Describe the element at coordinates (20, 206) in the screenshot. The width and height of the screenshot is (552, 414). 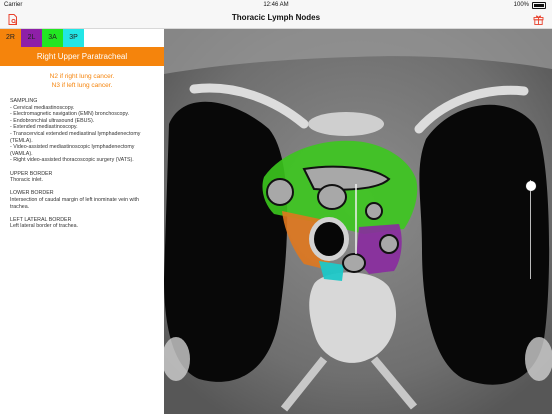
I see `lower-border-text: trachea.` at that location.